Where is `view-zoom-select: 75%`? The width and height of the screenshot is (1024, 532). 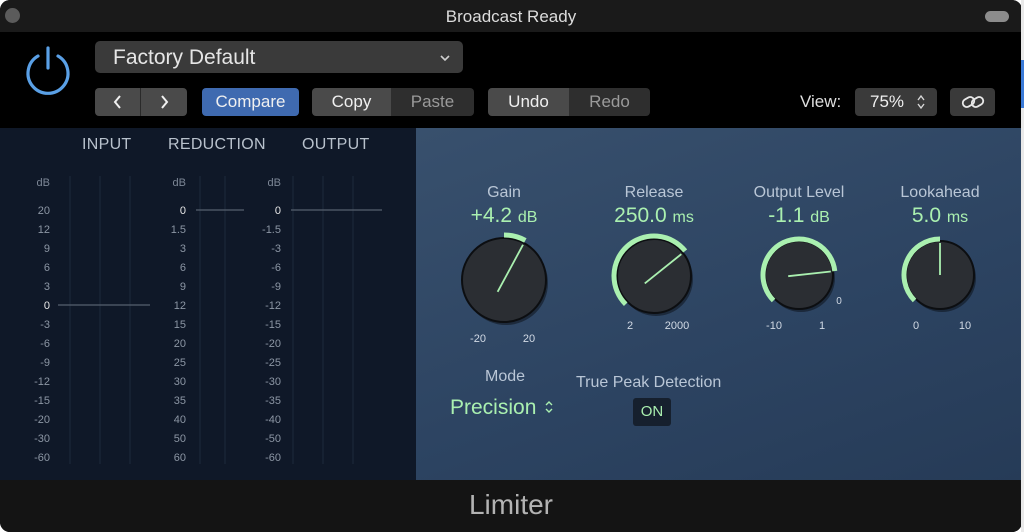
view-zoom-select: 75% is located at coordinates (896, 102).